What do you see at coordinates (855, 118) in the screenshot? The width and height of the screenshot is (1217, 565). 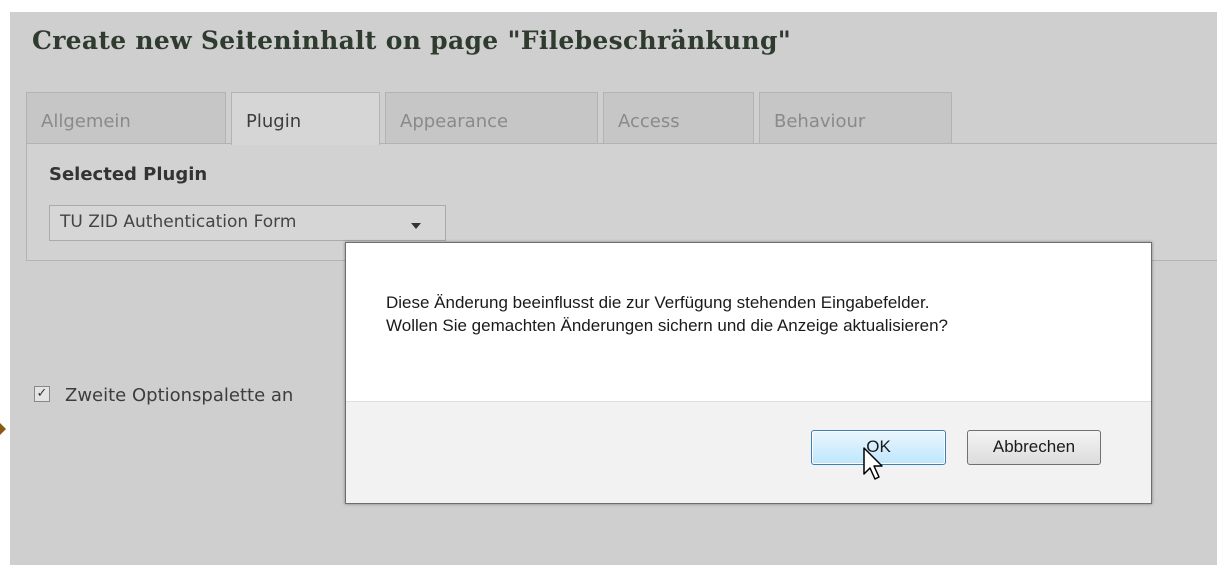 I see `tab-behaviour: Behaviour` at bounding box center [855, 118].